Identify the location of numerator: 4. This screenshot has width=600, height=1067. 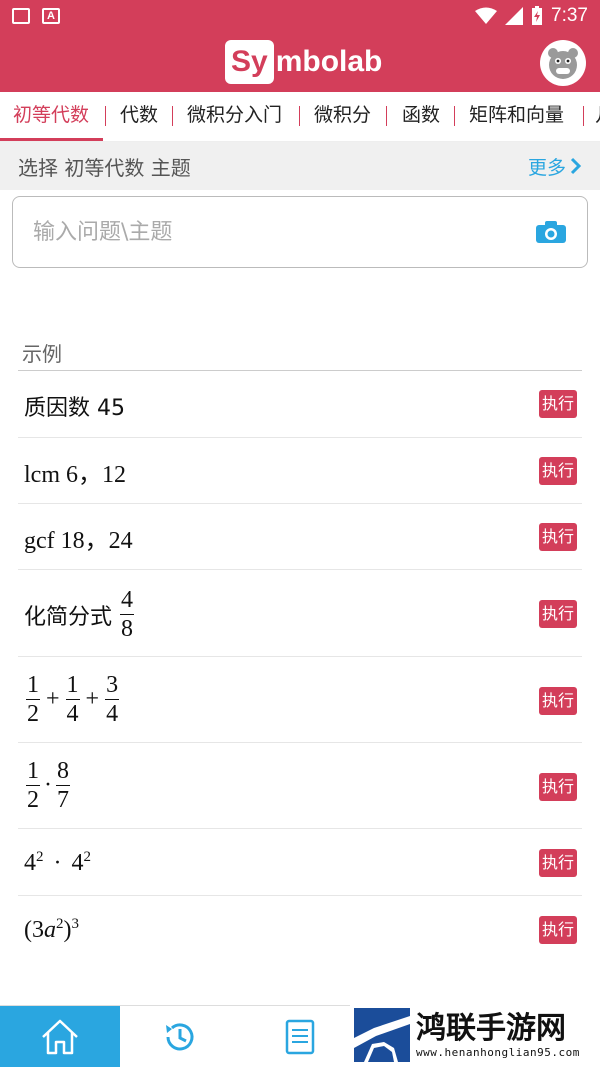
(127, 601).